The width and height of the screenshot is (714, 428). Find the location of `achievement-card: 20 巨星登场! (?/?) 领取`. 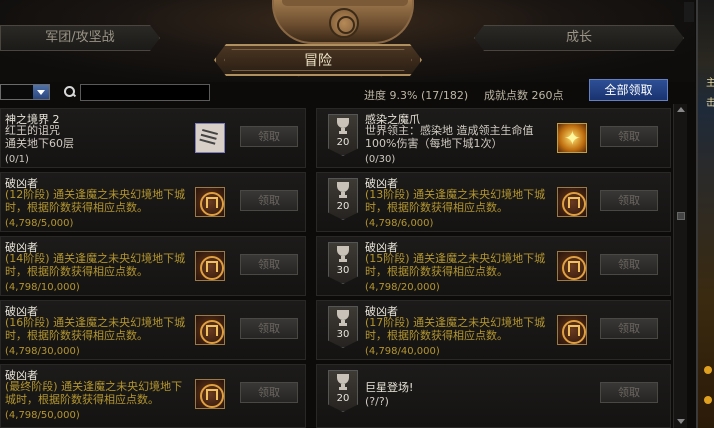

achievement-card: 20 巨星登场! (?/?) 领取 is located at coordinates (493, 396).